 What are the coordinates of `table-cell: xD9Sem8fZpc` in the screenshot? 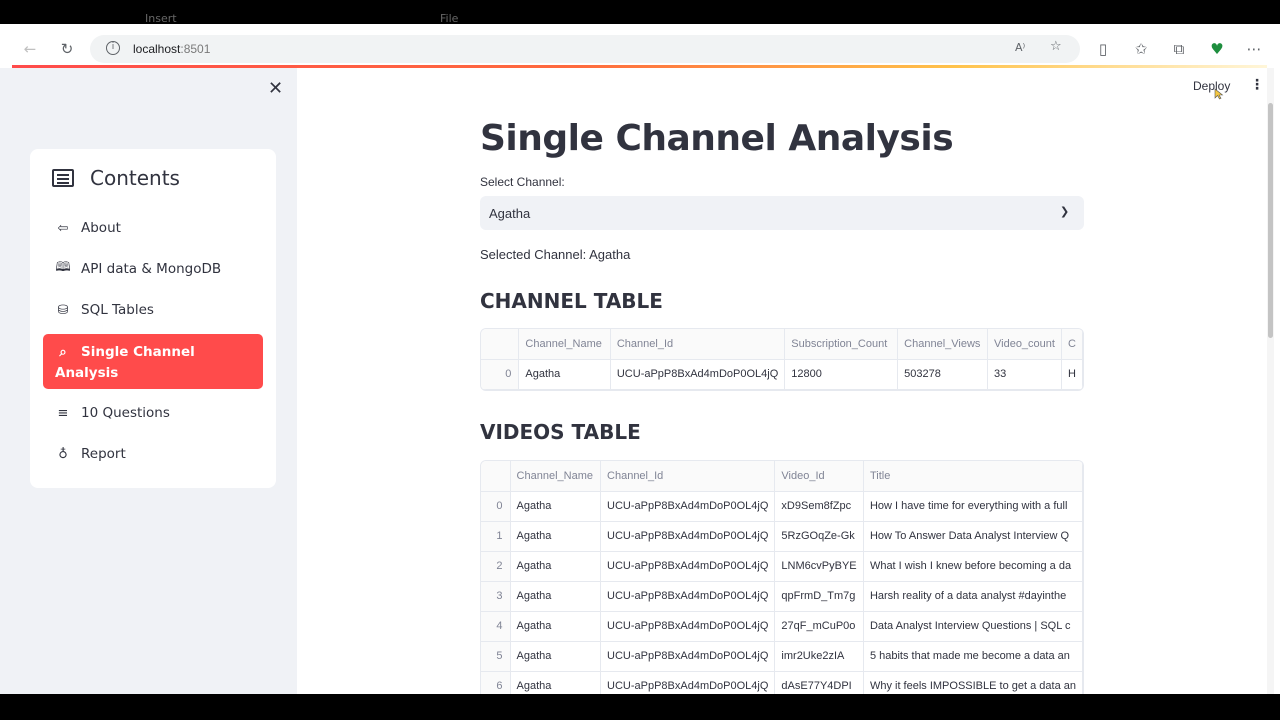 It's located at (819, 506).